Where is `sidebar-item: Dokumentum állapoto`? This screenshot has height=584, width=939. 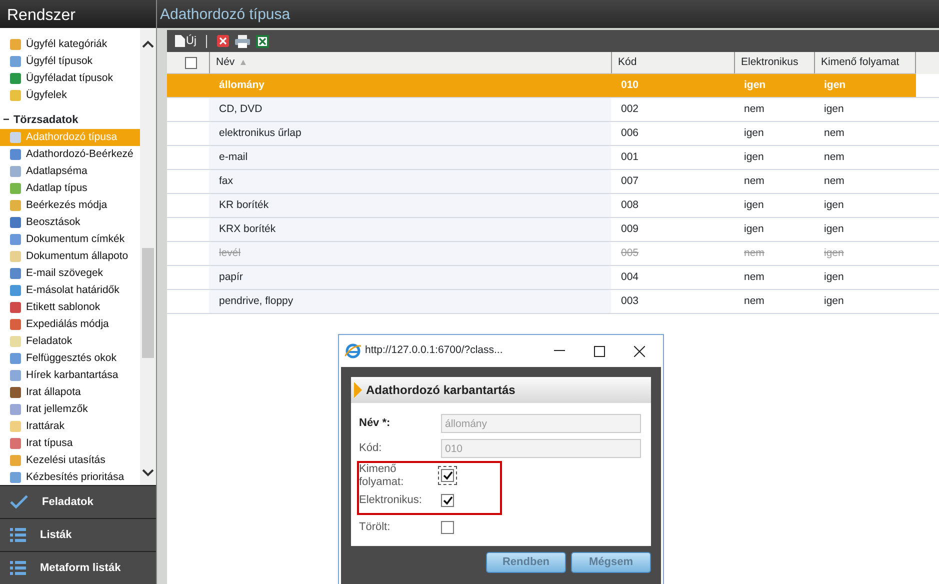 sidebar-item: Dokumentum állapoto is located at coordinates (70, 256).